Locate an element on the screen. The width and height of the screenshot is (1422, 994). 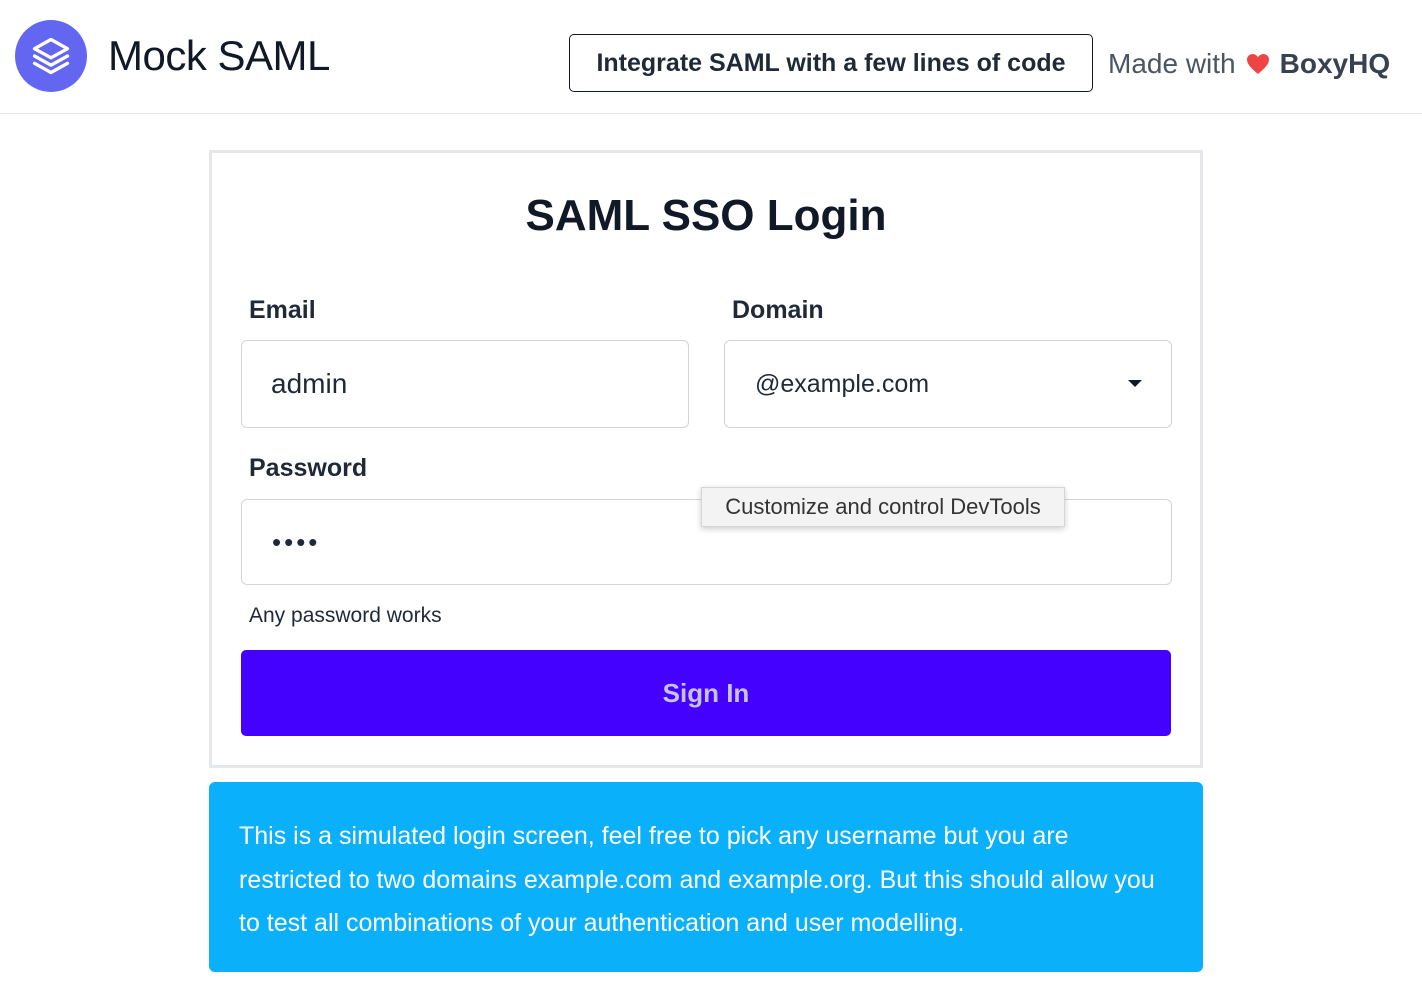
logo is located at coordinates (51, 56).